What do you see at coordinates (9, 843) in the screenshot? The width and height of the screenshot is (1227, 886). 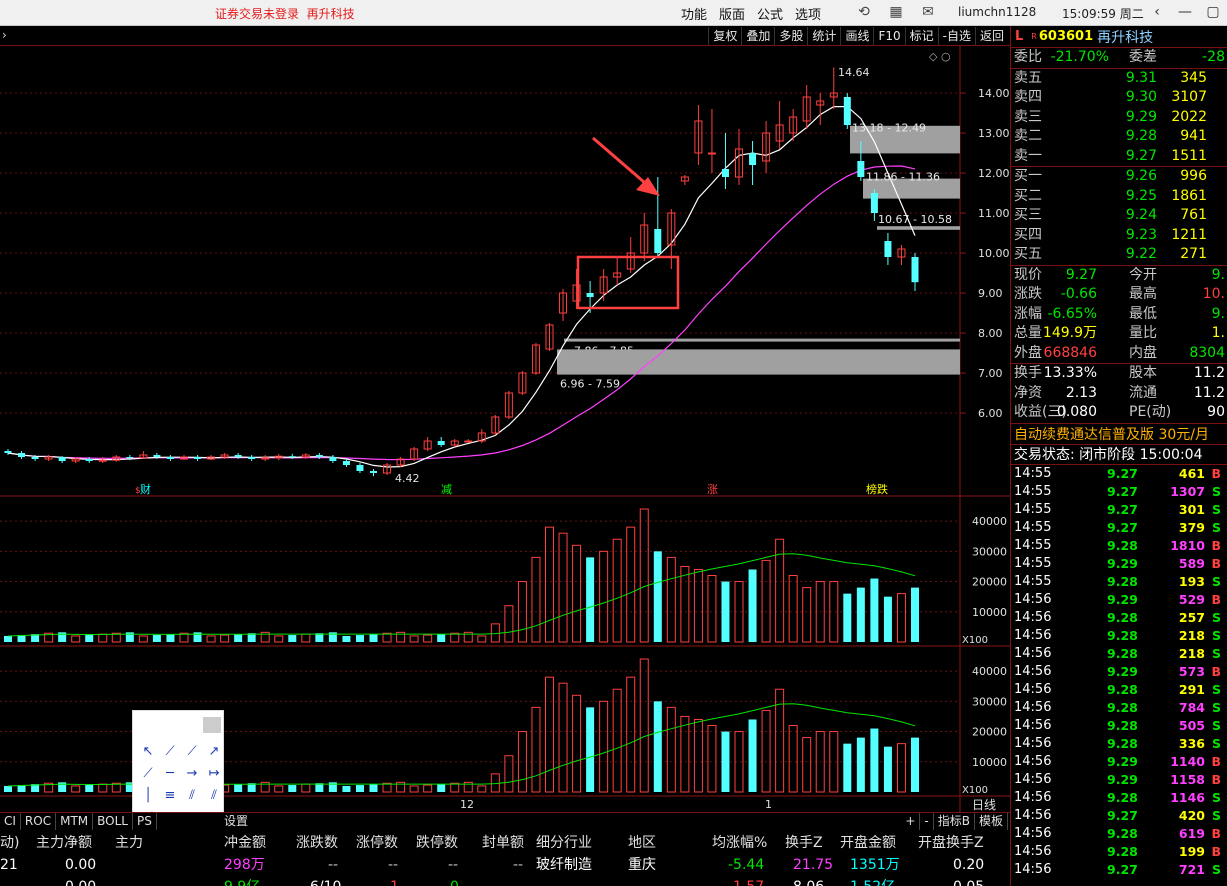 I see `col-header: 动)` at bounding box center [9, 843].